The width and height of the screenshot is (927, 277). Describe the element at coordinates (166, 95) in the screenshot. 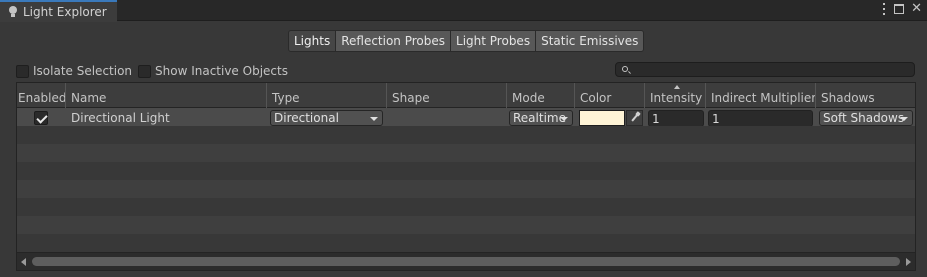

I see `column-name: Name` at that location.